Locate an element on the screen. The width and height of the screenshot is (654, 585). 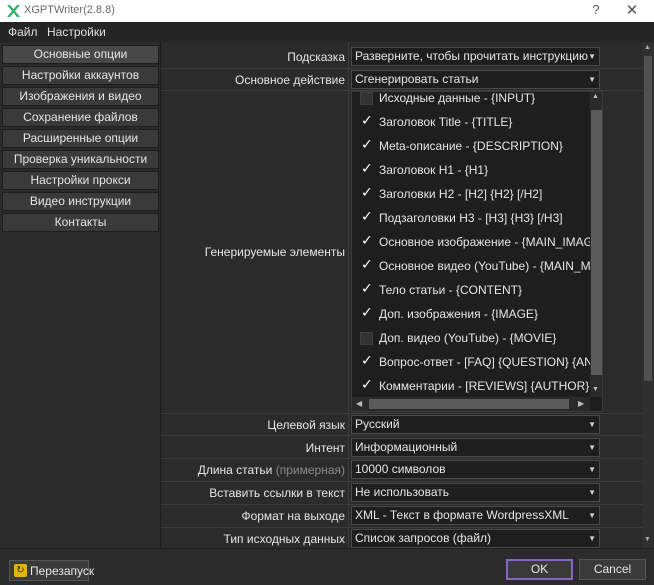
language-select: Русский ▼ is located at coordinates (475, 424).